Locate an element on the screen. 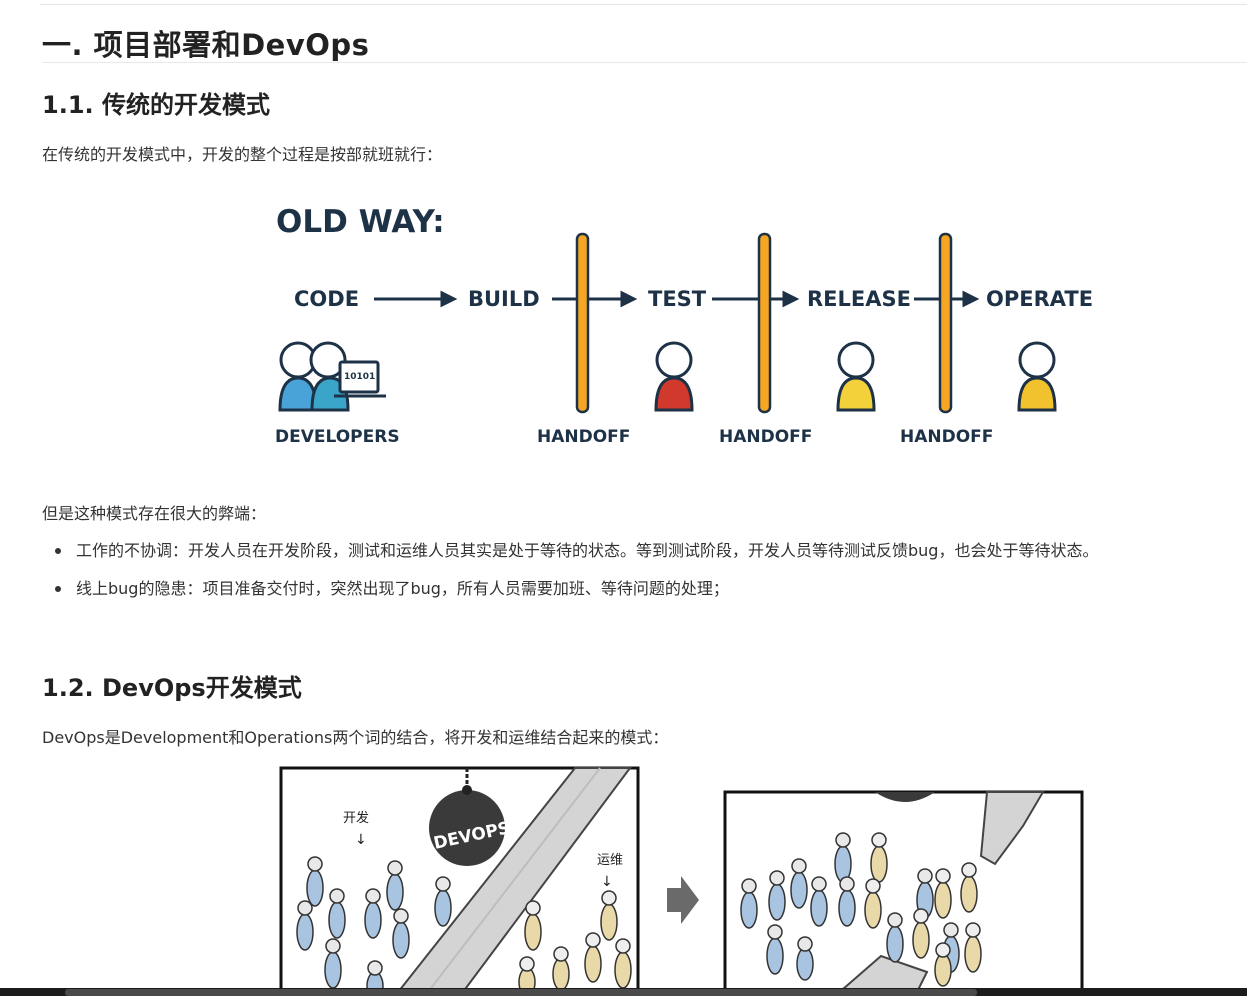  developers-label: DEVELOPERS is located at coordinates (337, 437).